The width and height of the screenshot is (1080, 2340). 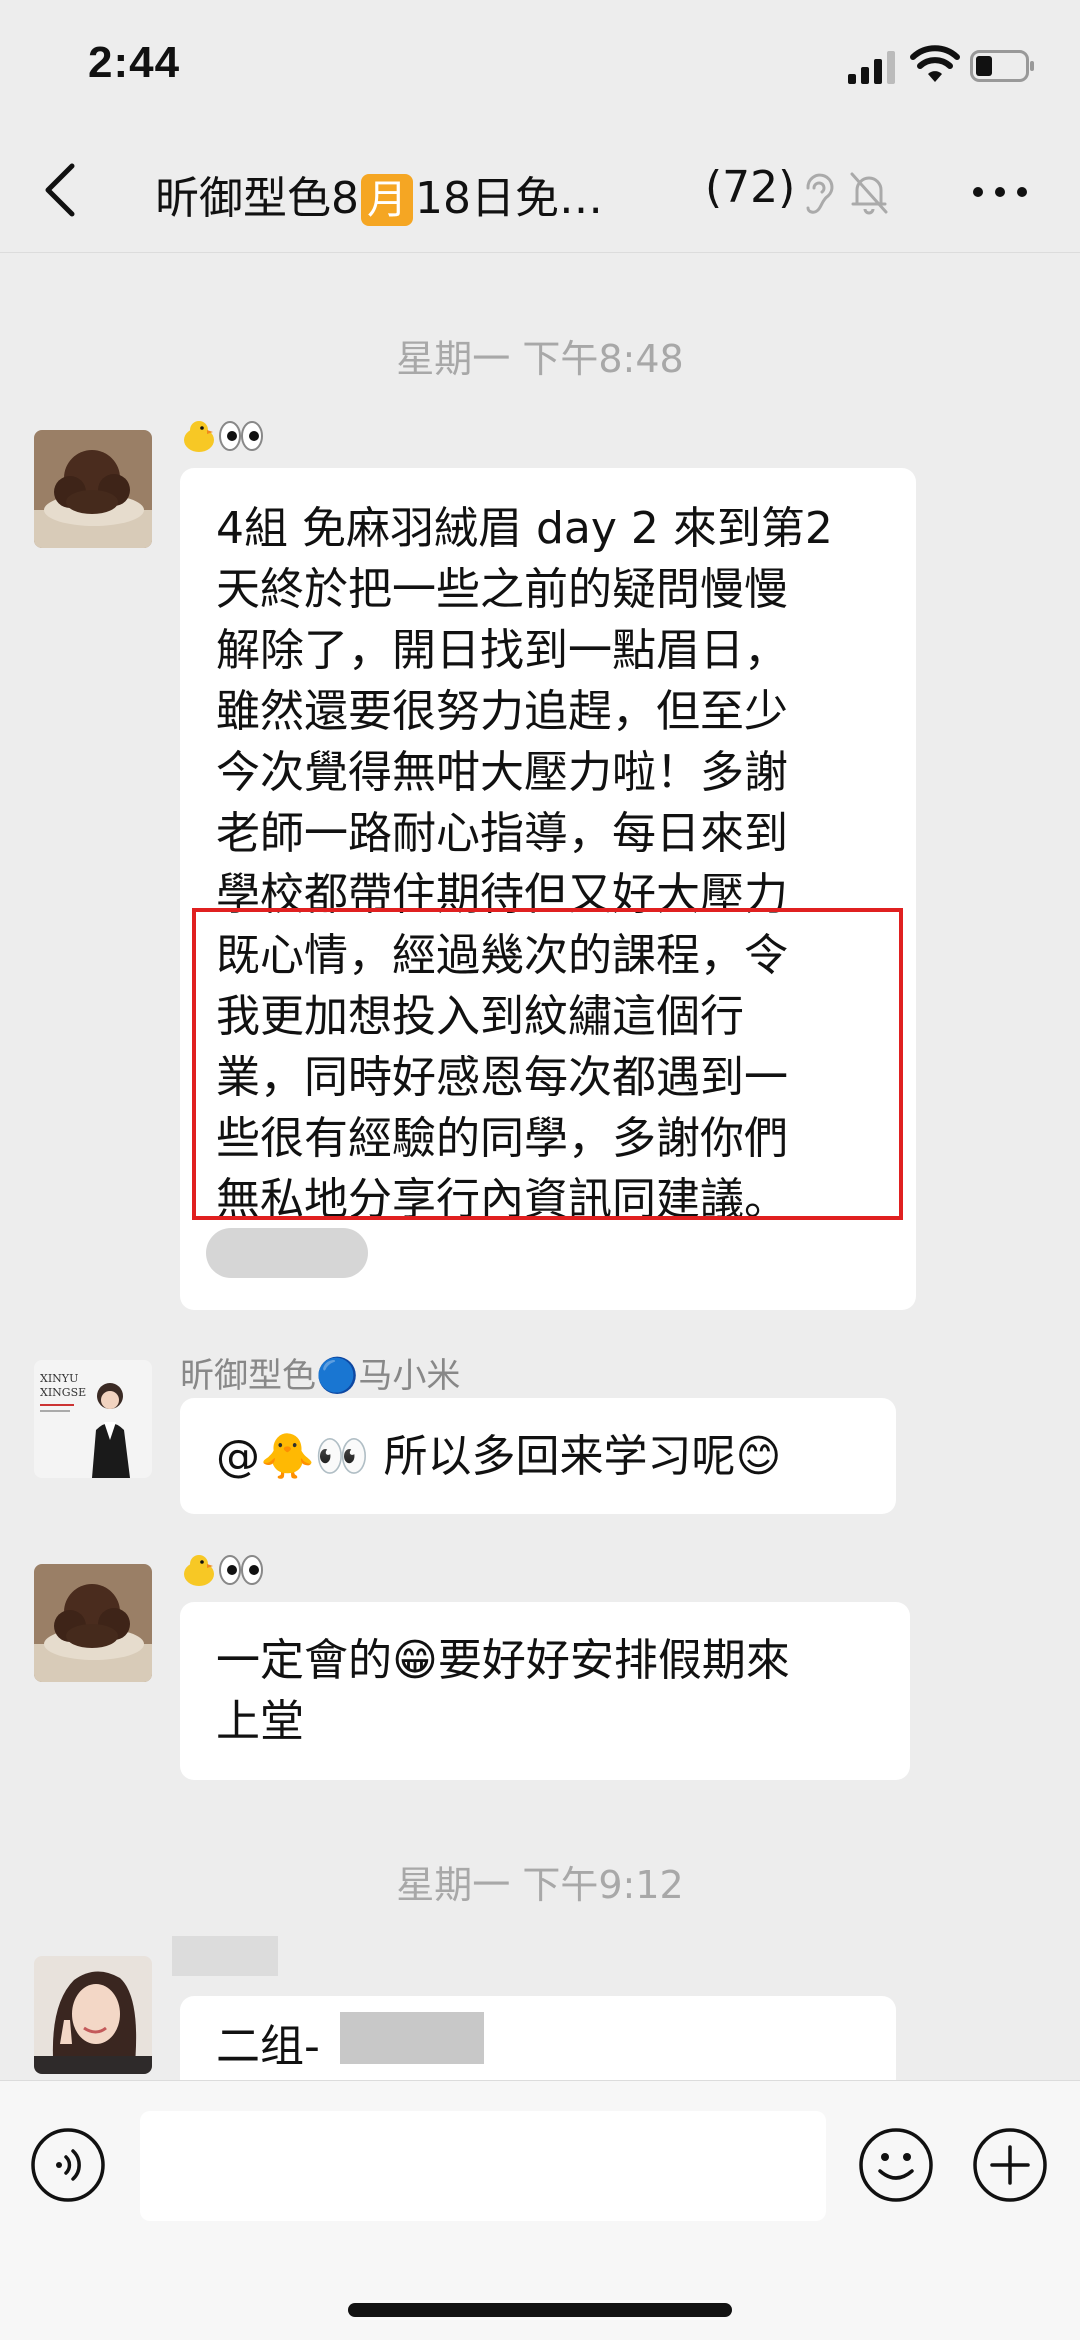 I want to click on wifi-icon, so click(x=935, y=63).